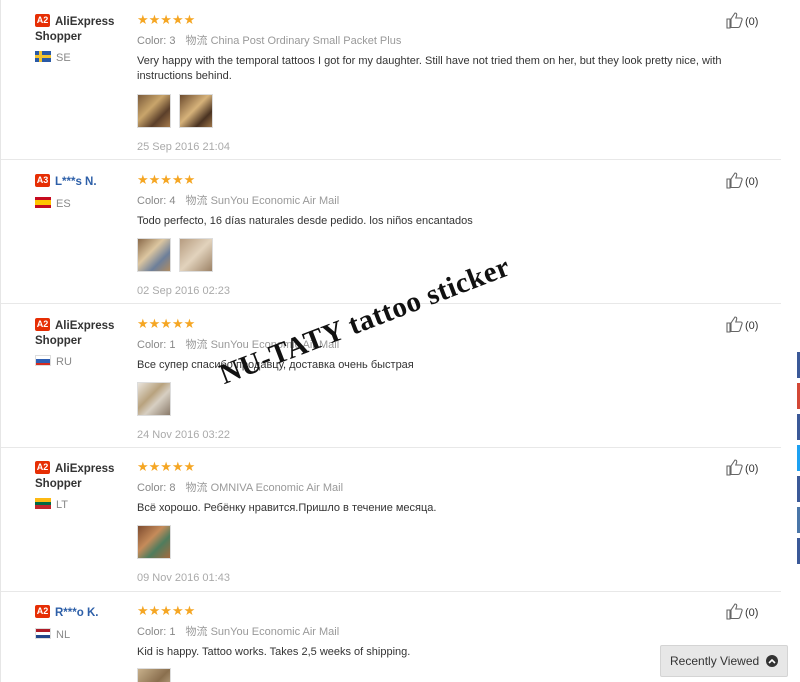  Describe the element at coordinates (82, 362) in the screenshot. I see `reviewer-country: RU` at that location.